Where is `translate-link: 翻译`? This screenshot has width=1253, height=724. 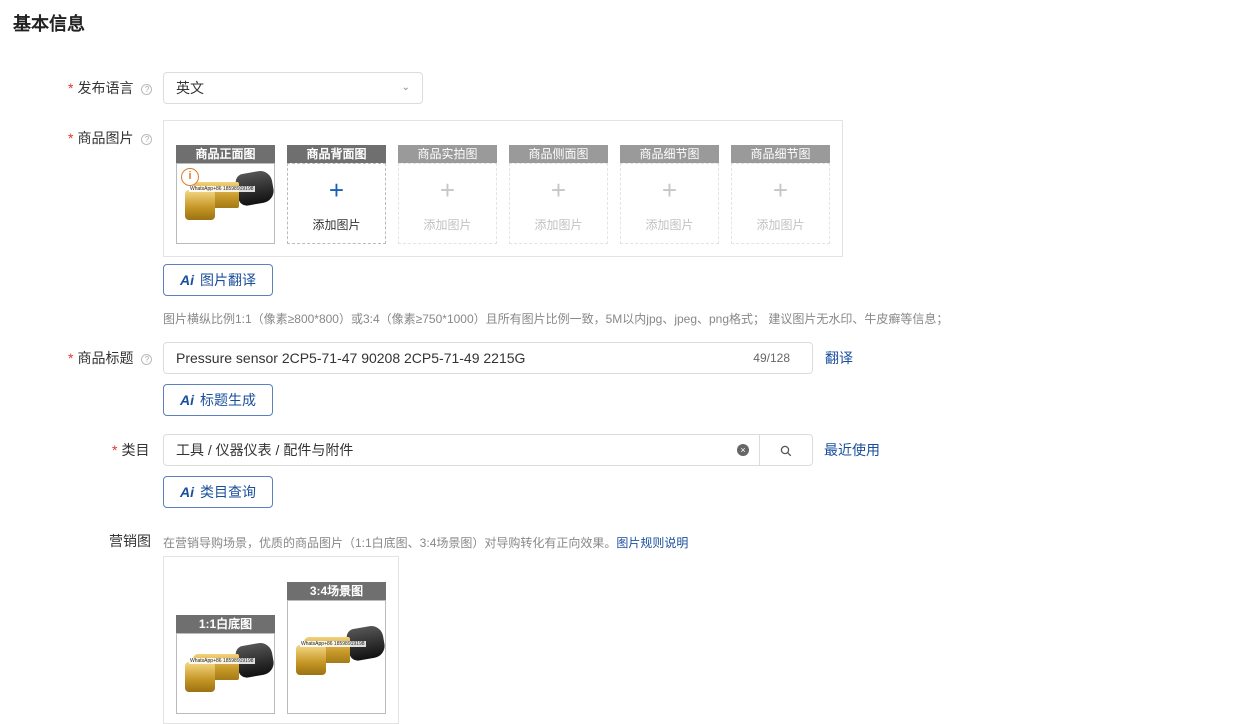 translate-link: 翻译 is located at coordinates (839, 358).